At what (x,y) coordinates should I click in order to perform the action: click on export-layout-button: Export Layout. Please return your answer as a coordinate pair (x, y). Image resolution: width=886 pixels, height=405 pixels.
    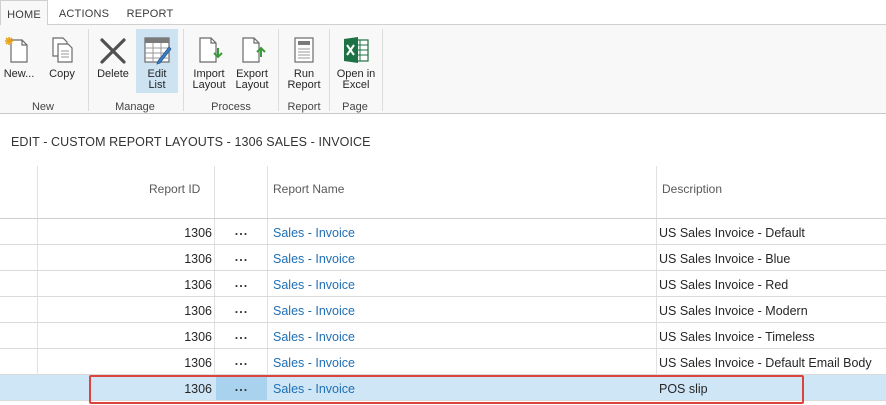
    Looking at the image, I should click on (252, 61).